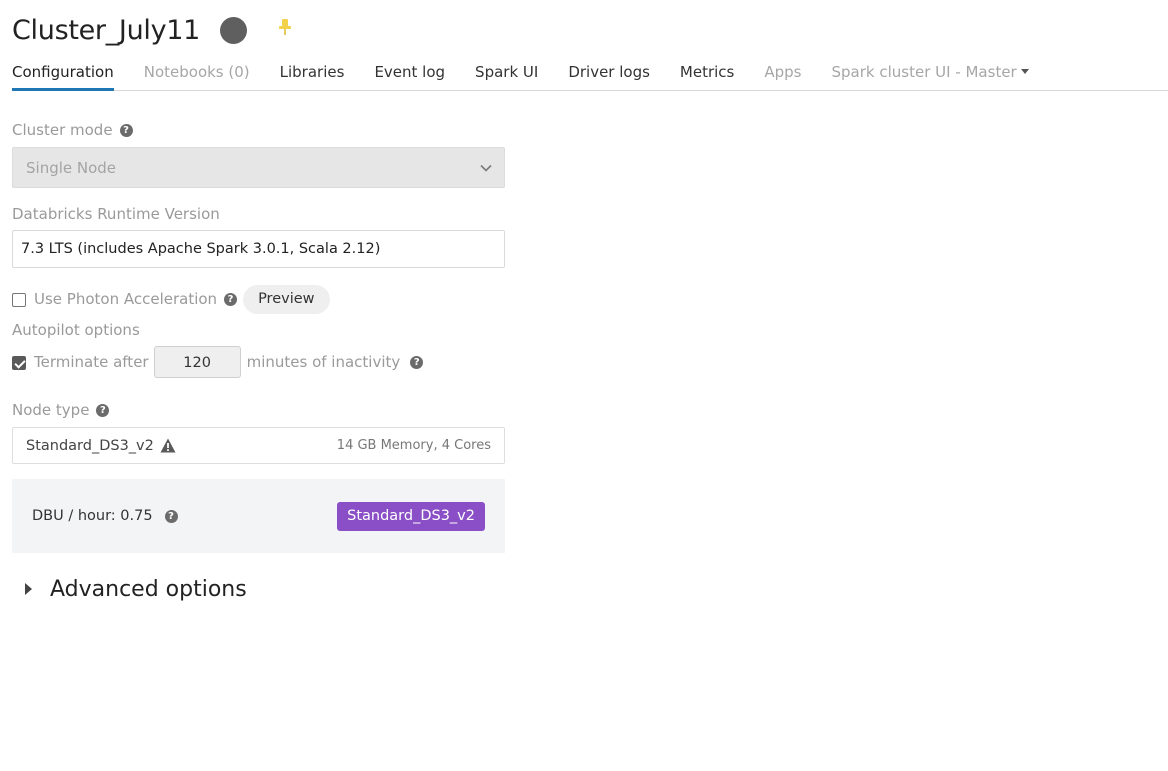 The height and width of the screenshot is (771, 1168). What do you see at coordinates (28, 589) in the screenshot?
I see `triangle-right-icon` at bounding box center [28, 589].